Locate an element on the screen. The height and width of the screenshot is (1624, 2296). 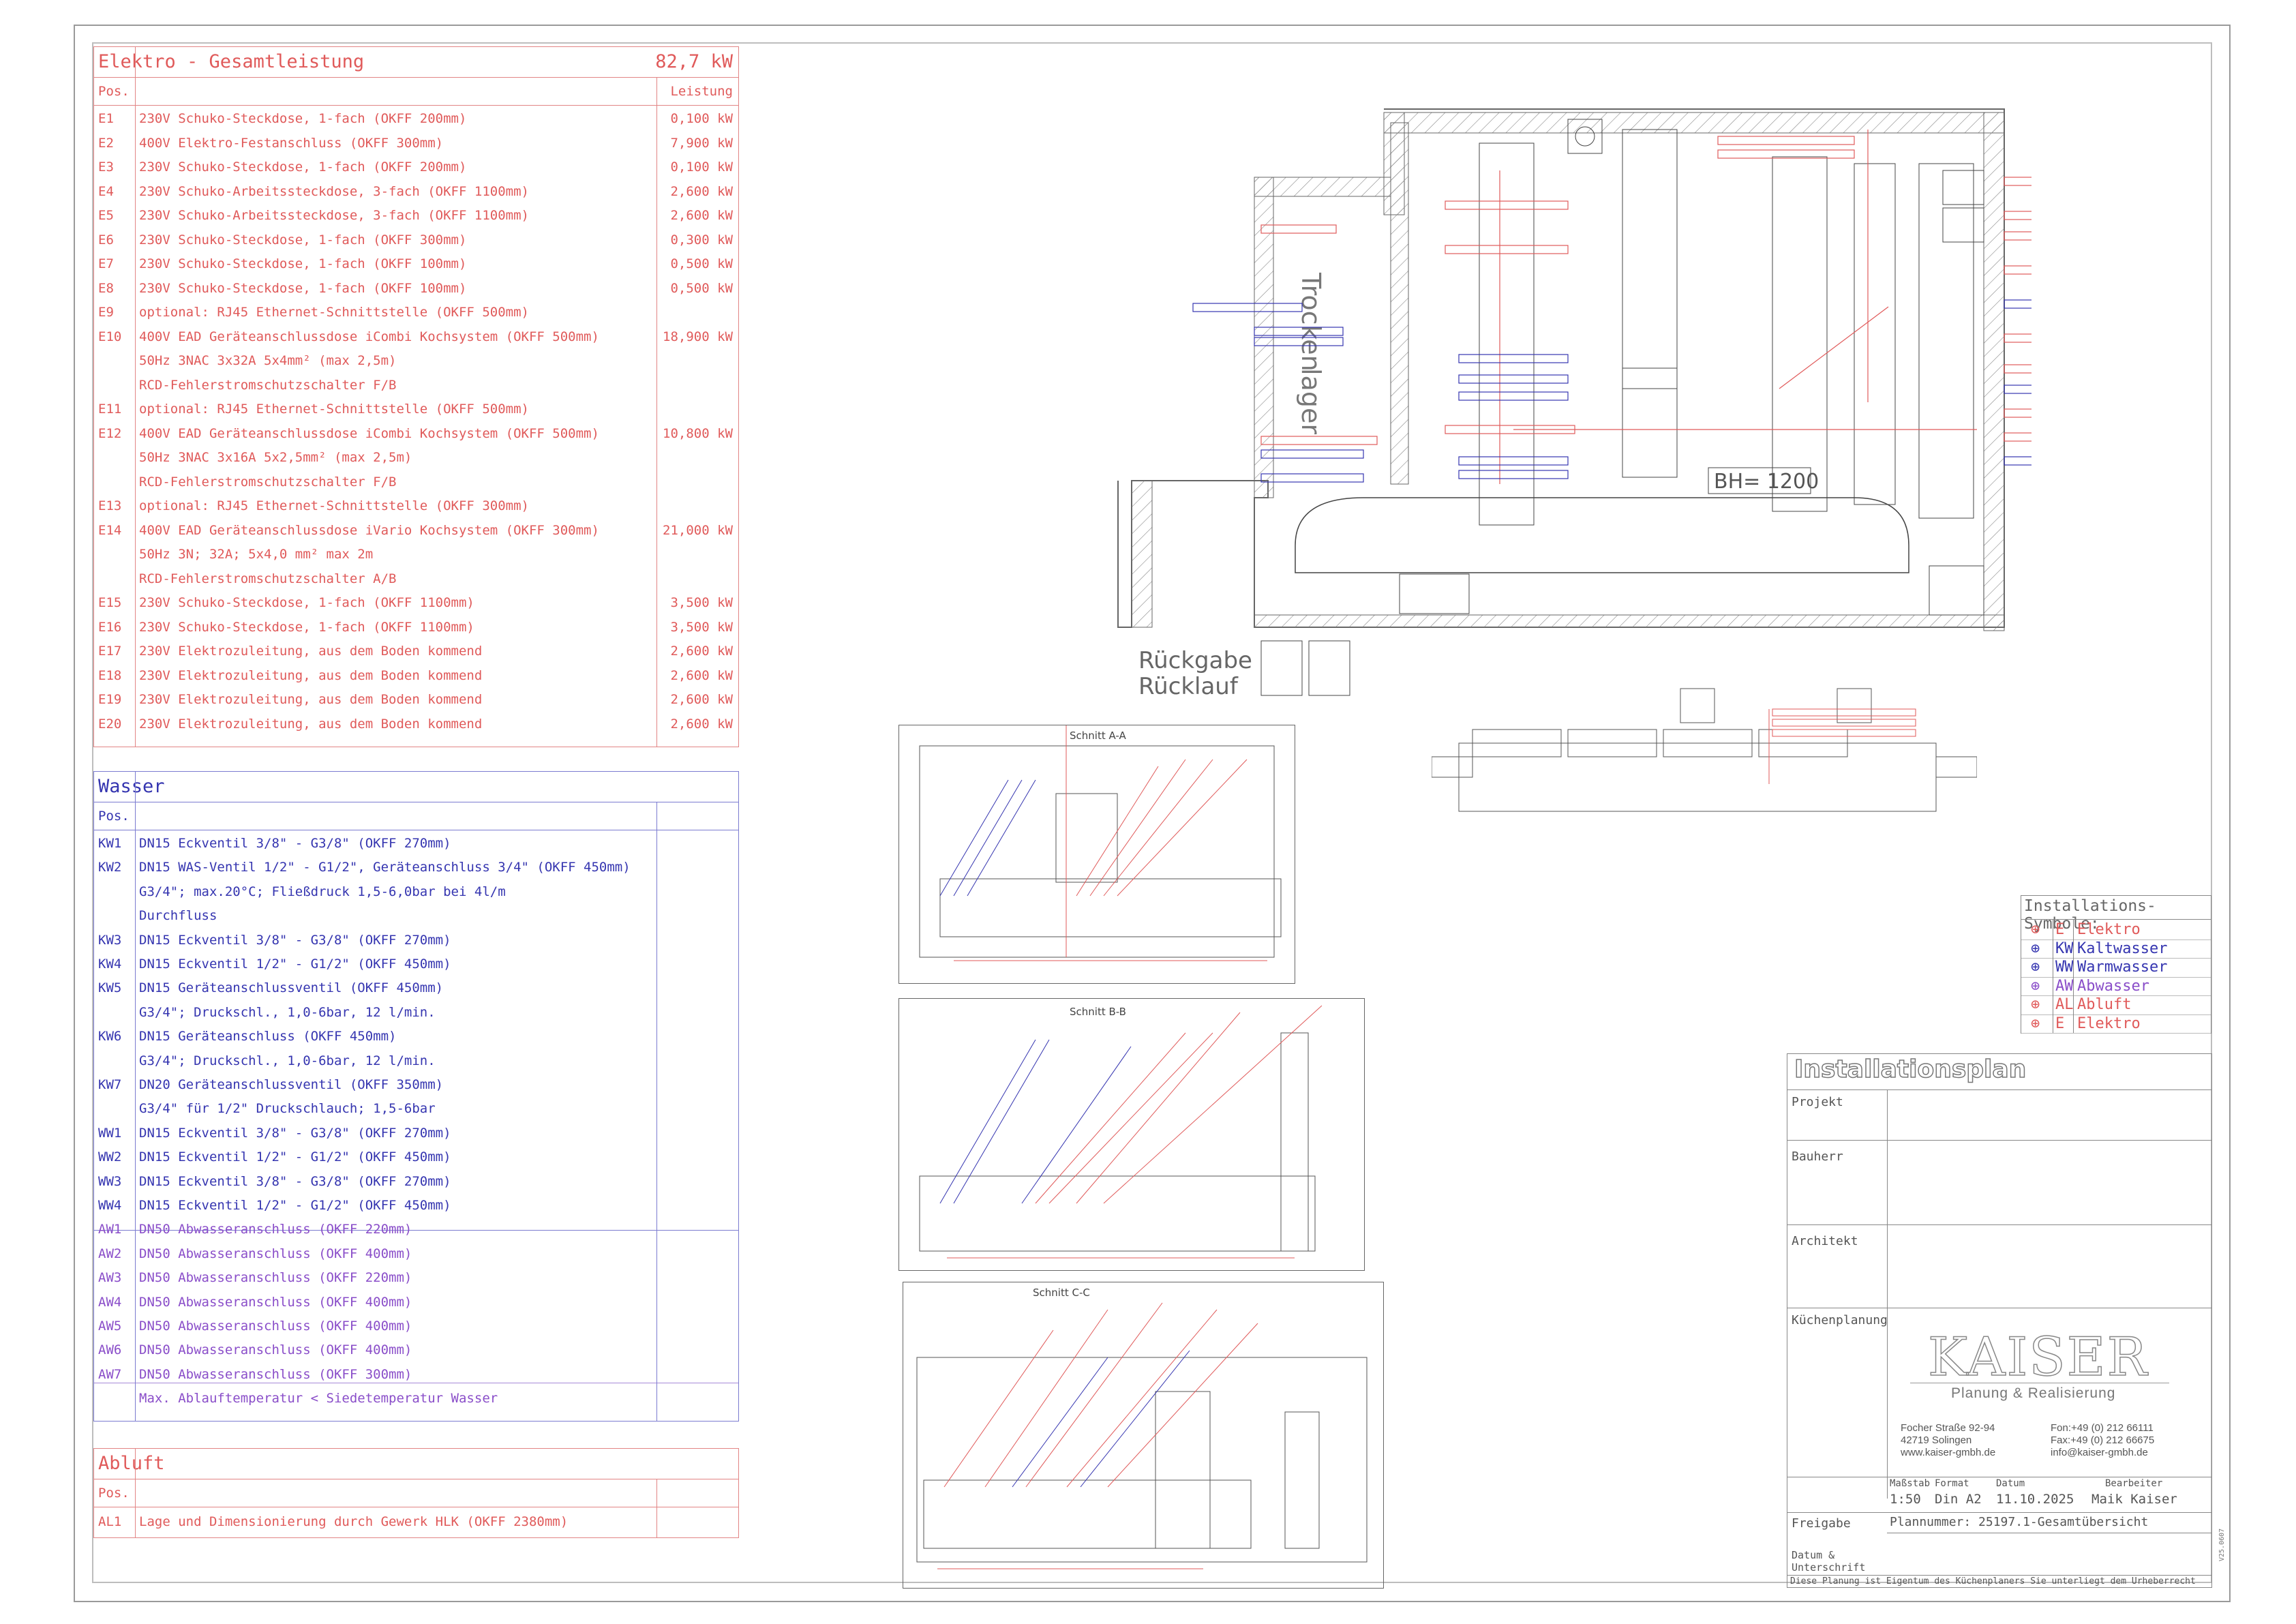
row-pos: KW7 is located at coordinates (110, 1084).